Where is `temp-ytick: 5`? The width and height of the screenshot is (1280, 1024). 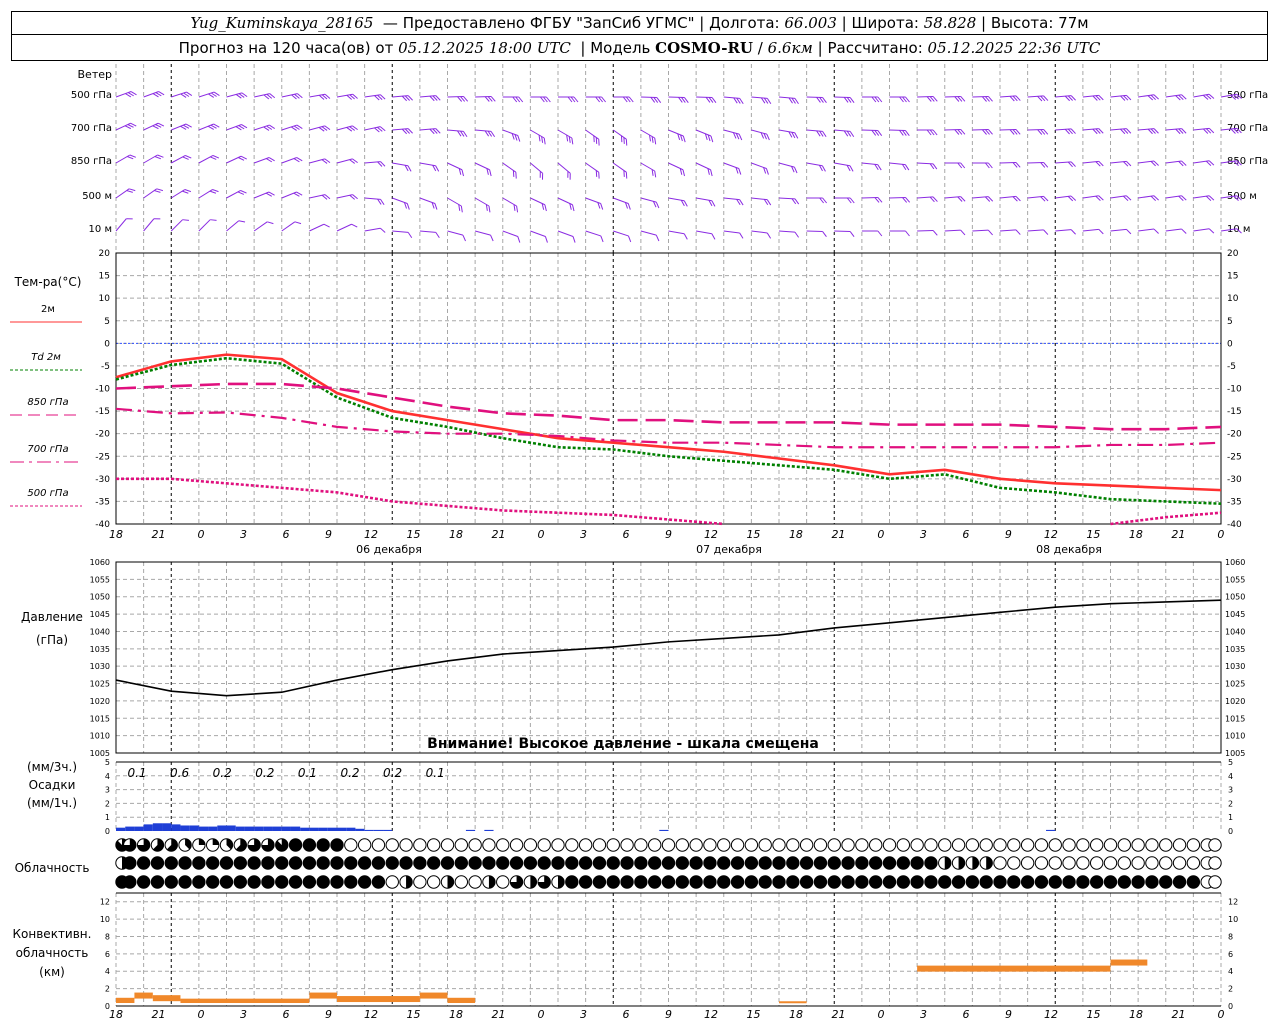
temp-ytick: 5 is located at coordinates (107, 322).